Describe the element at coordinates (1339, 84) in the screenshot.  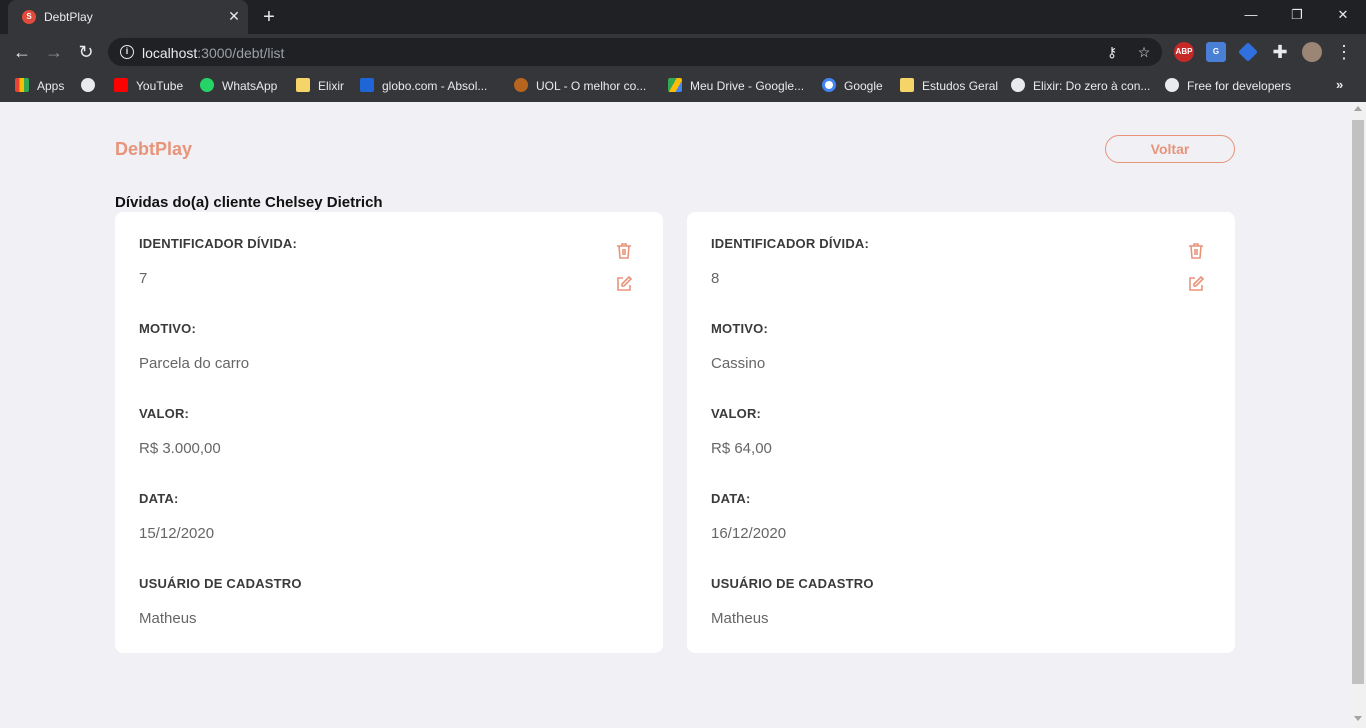
I see `bookmarks-overflow-icon: »` at that location.